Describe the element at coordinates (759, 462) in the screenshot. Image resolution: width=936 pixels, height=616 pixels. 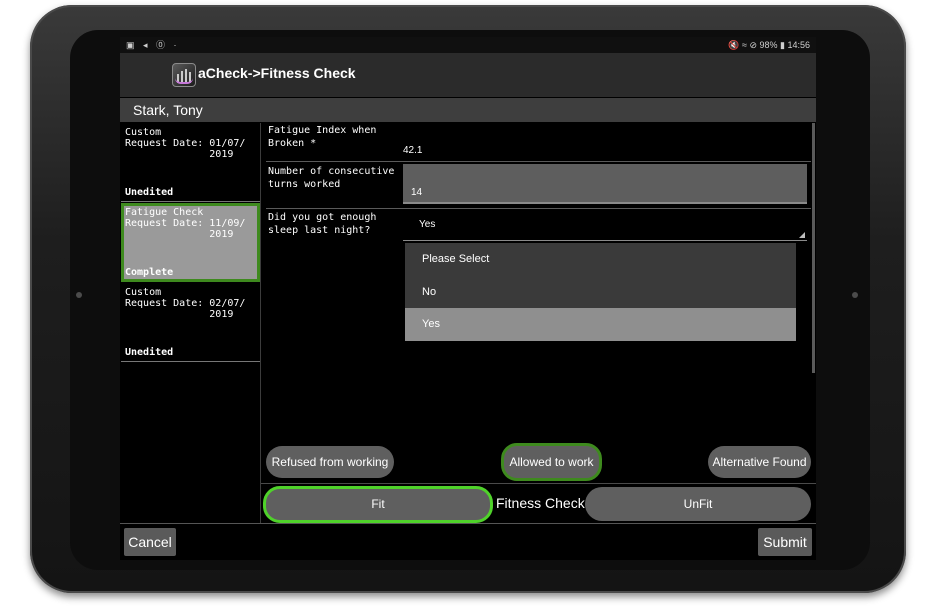
I see `alternative-found-button: Alternative Found` at that location.